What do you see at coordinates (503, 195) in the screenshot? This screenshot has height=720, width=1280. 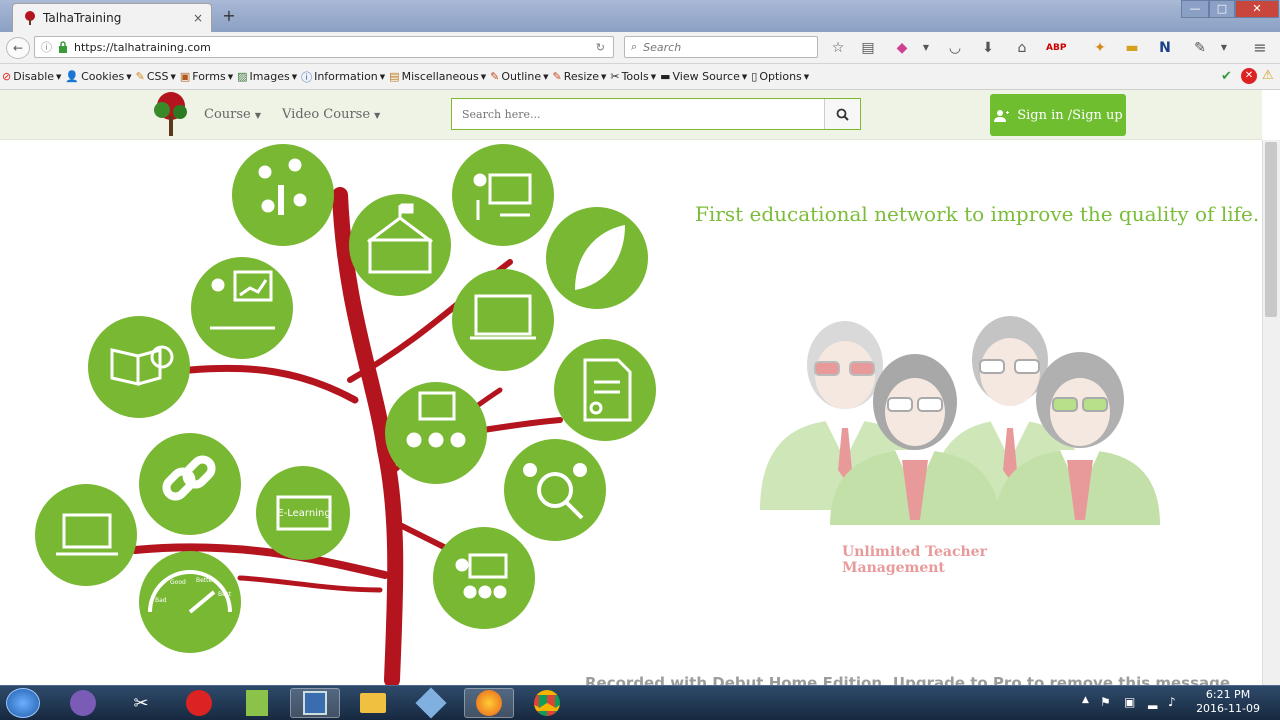 I see `presenter-circle` at bounding box center [503, 195].